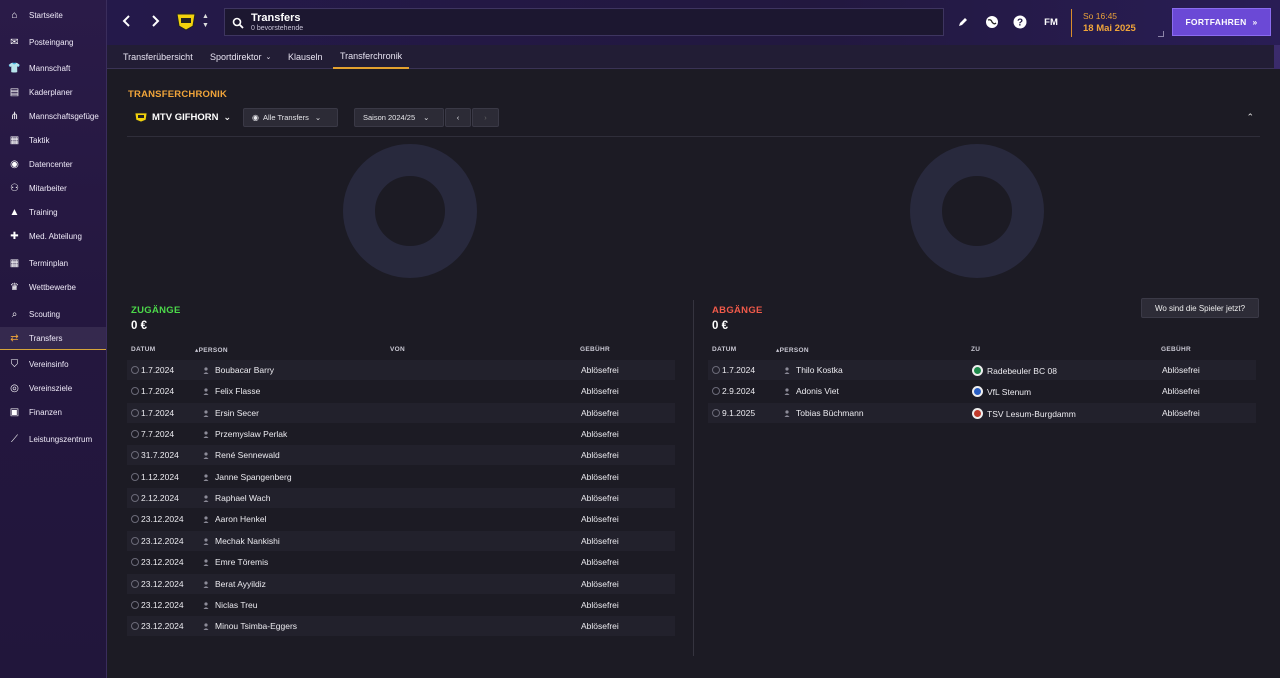 The height and width of the screenshot is (678, 1280). What do you see at coordinates (53, 140) in the screenshot?
I see `sidebar-item-taktik: ▦ Taktik` at bounding box center [53, 140].